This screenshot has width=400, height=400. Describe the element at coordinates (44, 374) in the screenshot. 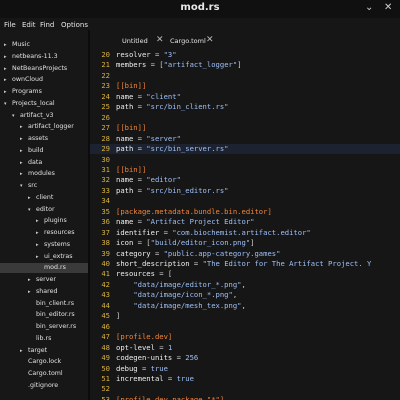

I see `tree-item: Cargo.toml` at that location.